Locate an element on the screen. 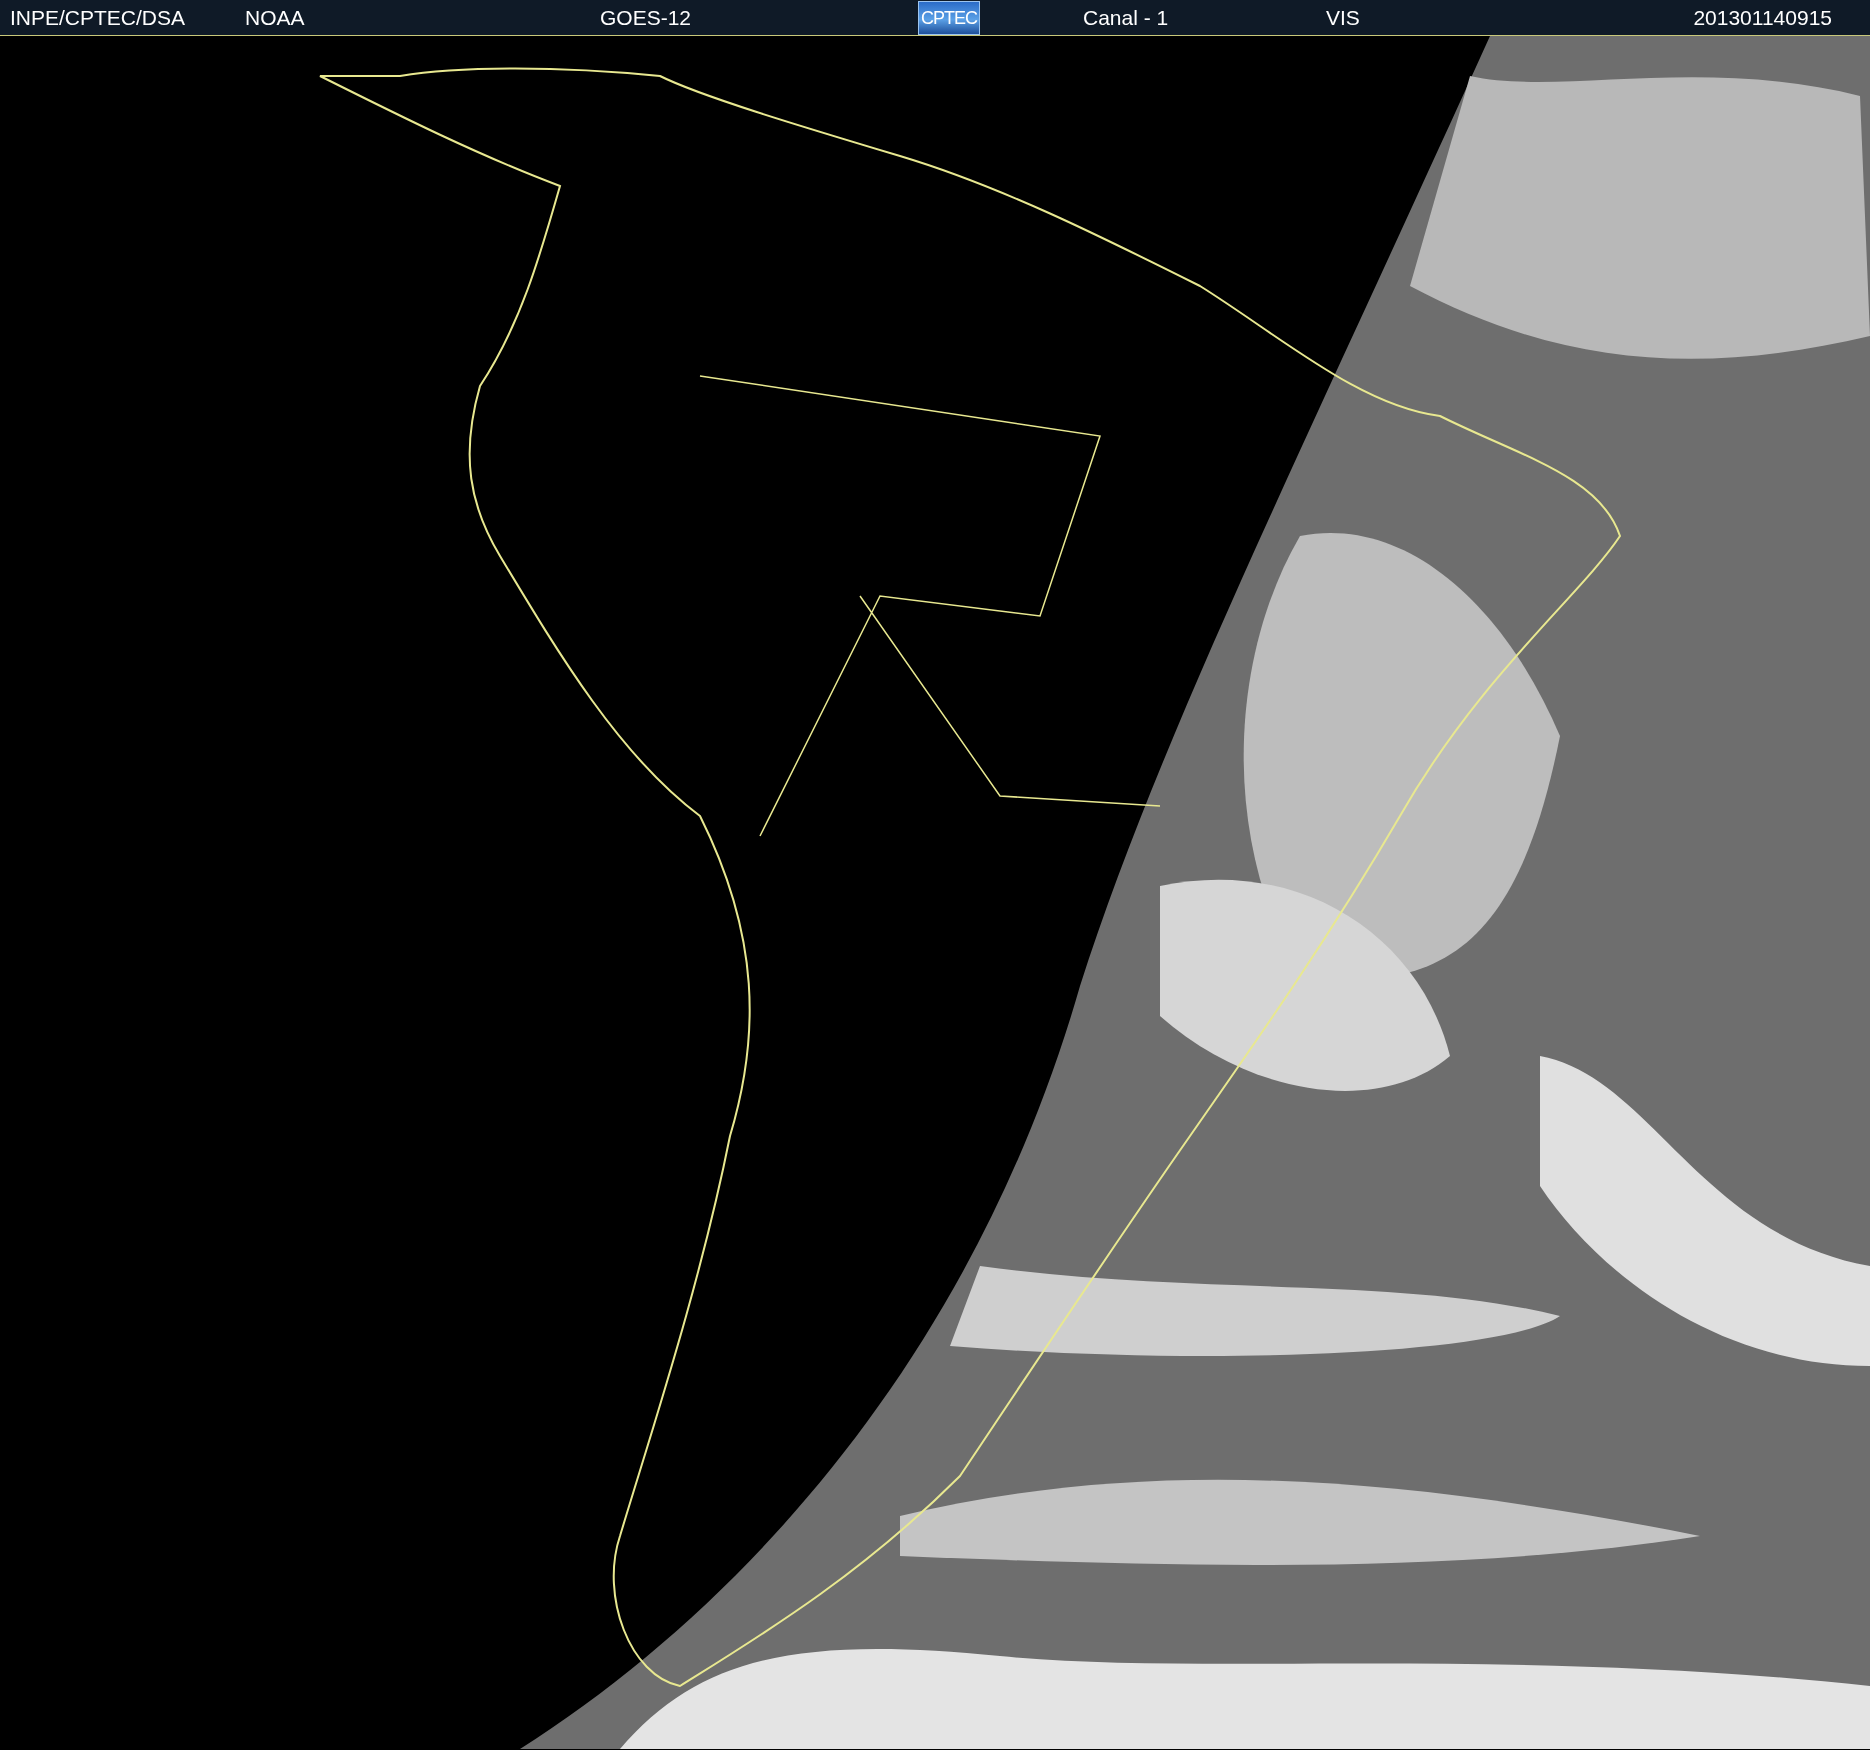 This screenshot has width=1870, height=1750. header-label: 201301140915 is located at coordinates (1762, 17).